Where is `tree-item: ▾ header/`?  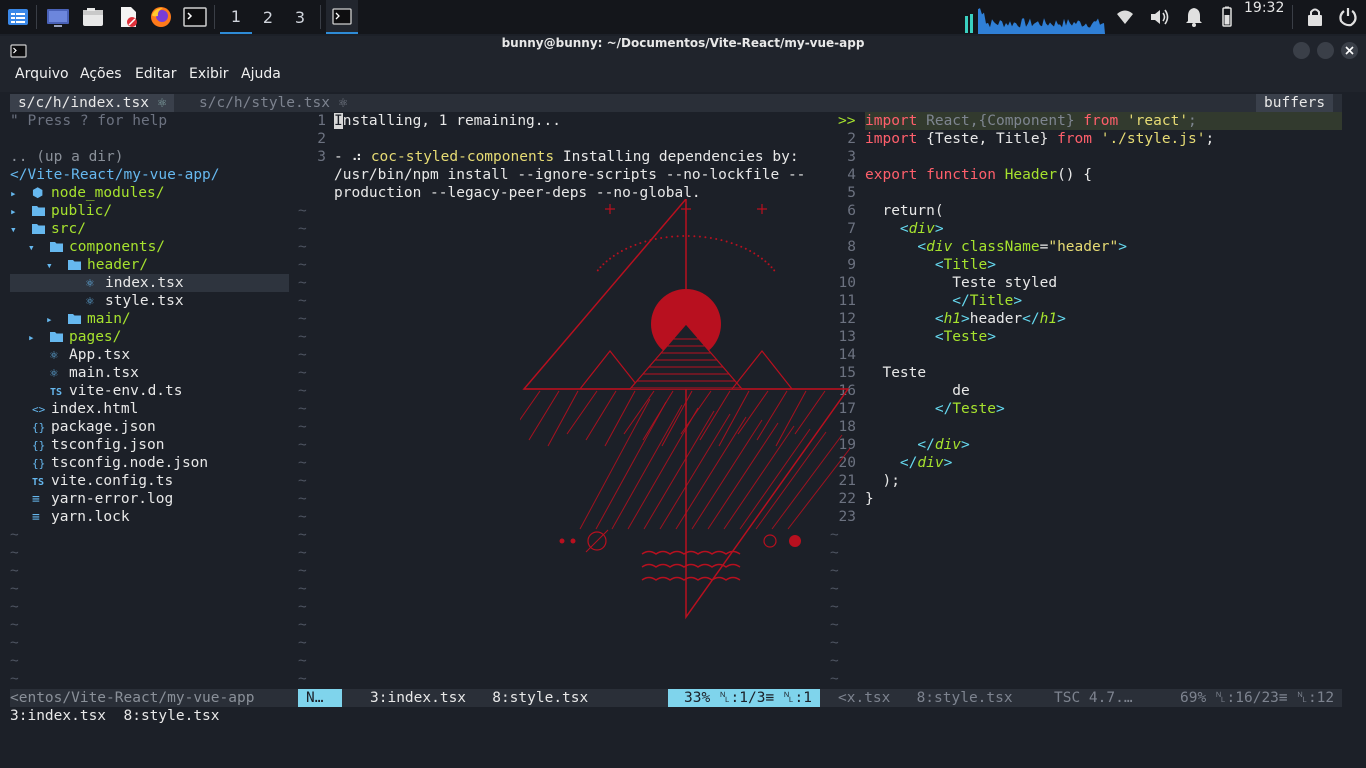 tree-item: ▾ header/ is located at coordinates (97, 265).